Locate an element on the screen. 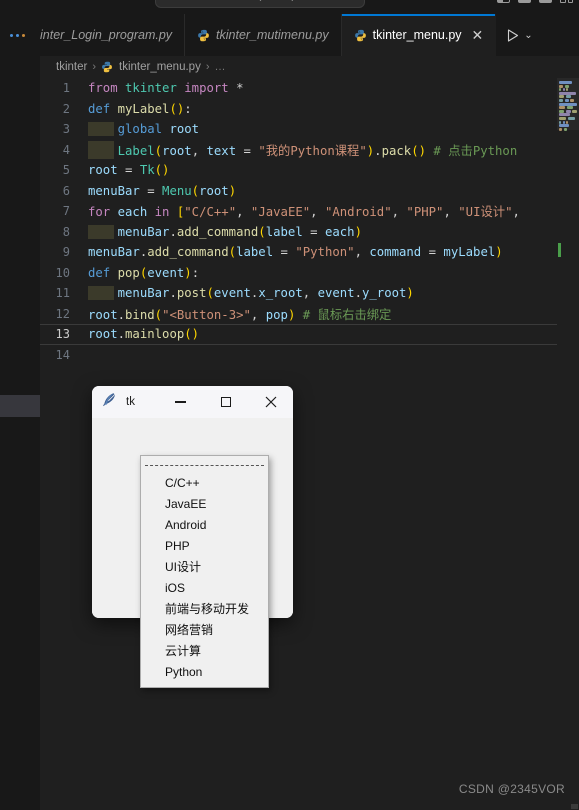 The width and height of the screenshot is (579, 810). line-source: root.mainloop() is located at coordinates (141, 334).